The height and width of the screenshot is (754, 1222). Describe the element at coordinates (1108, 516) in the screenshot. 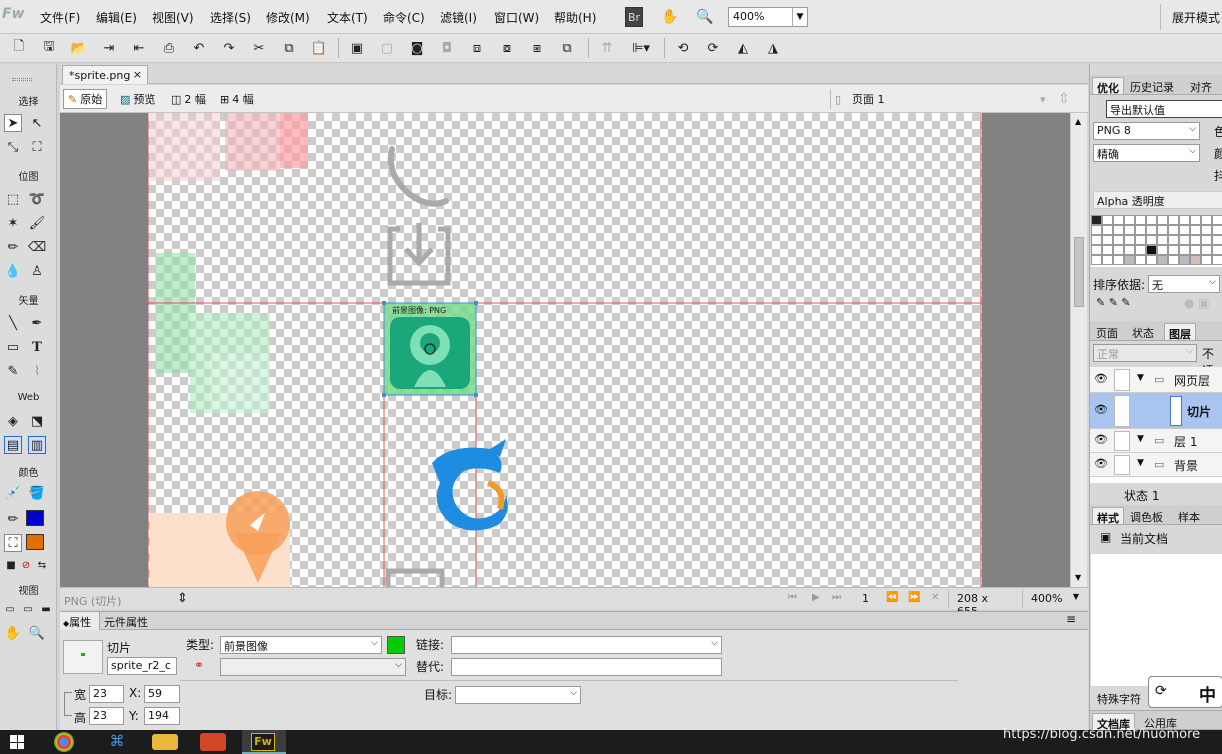

I see `tab-styles: 样式` at that location.